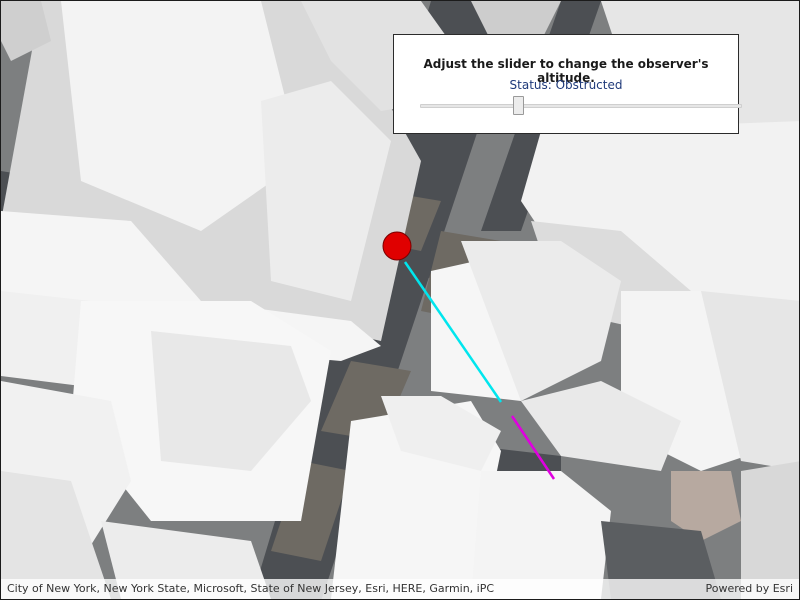 This screenshot has height=600, width=800. I want to click on status-label: Status: Obstructed, so click(566, 85).